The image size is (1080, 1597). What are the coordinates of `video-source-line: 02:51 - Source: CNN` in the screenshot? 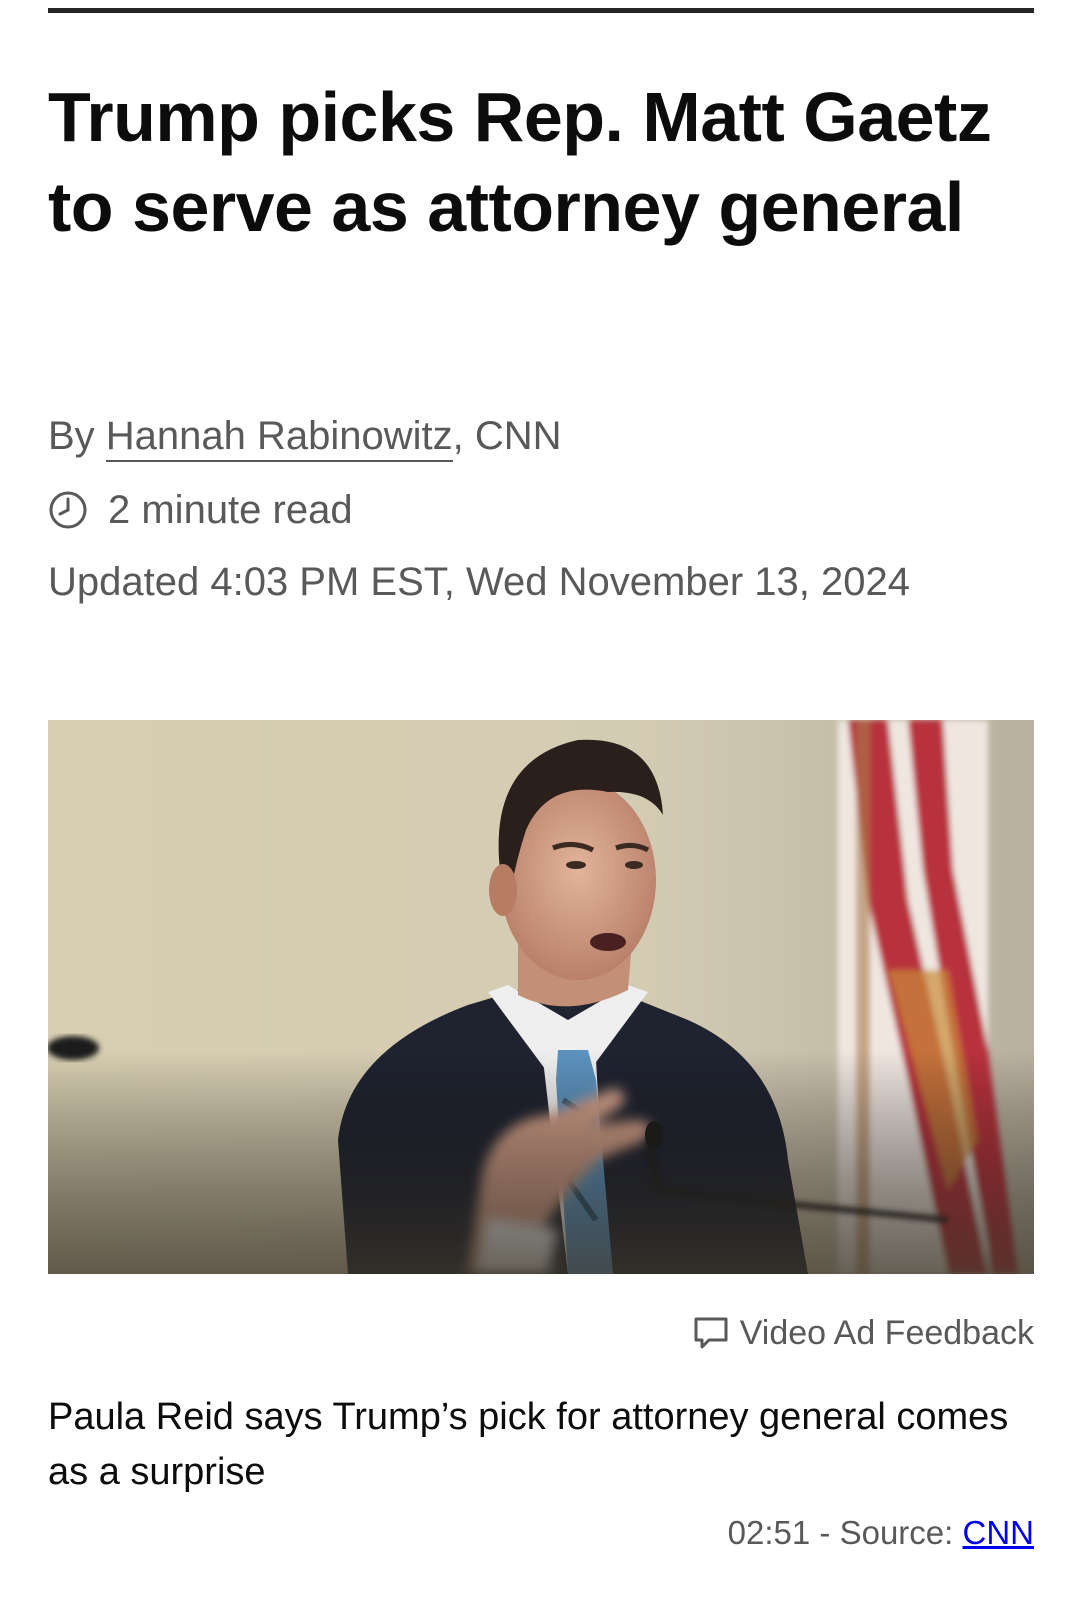 It's located at (881, 1533).